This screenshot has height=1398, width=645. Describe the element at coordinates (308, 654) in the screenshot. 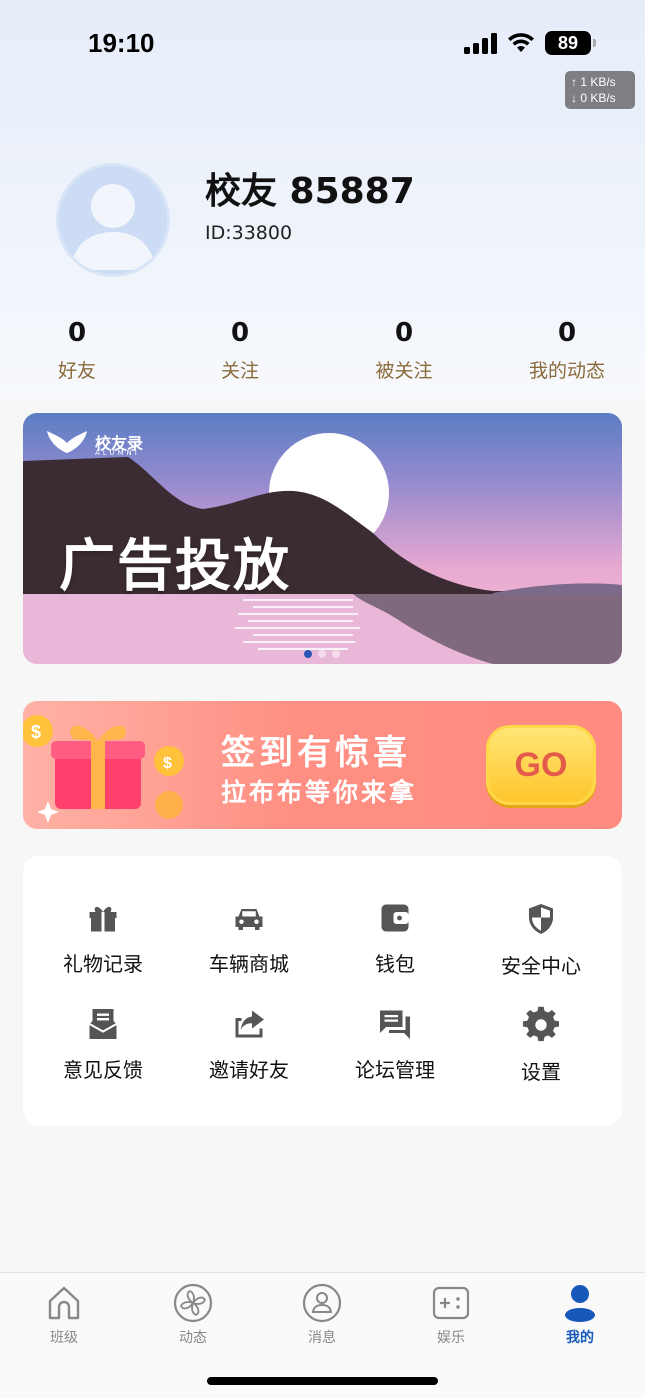

I see `carousel-dot-active` at that location.